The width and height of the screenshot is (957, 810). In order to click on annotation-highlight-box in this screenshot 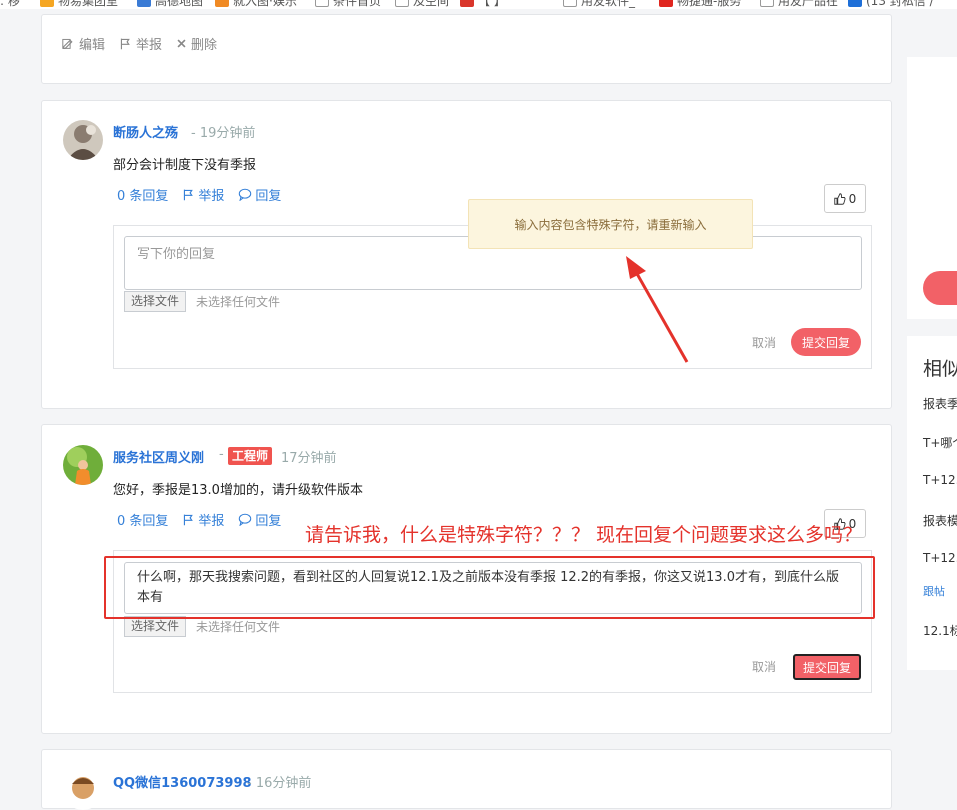, I will do `click(489, 587)`.